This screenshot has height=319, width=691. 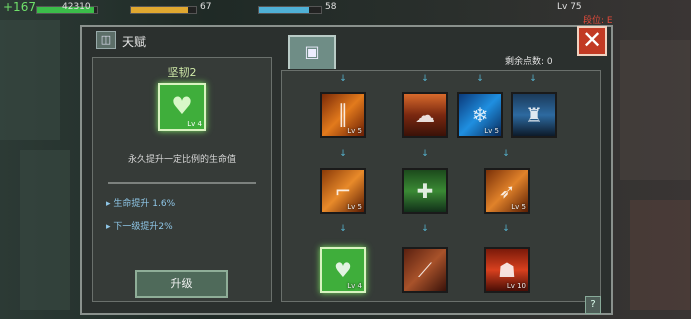 I want to click on shield-figure-icon: ♜, so click(x=534, y=115).